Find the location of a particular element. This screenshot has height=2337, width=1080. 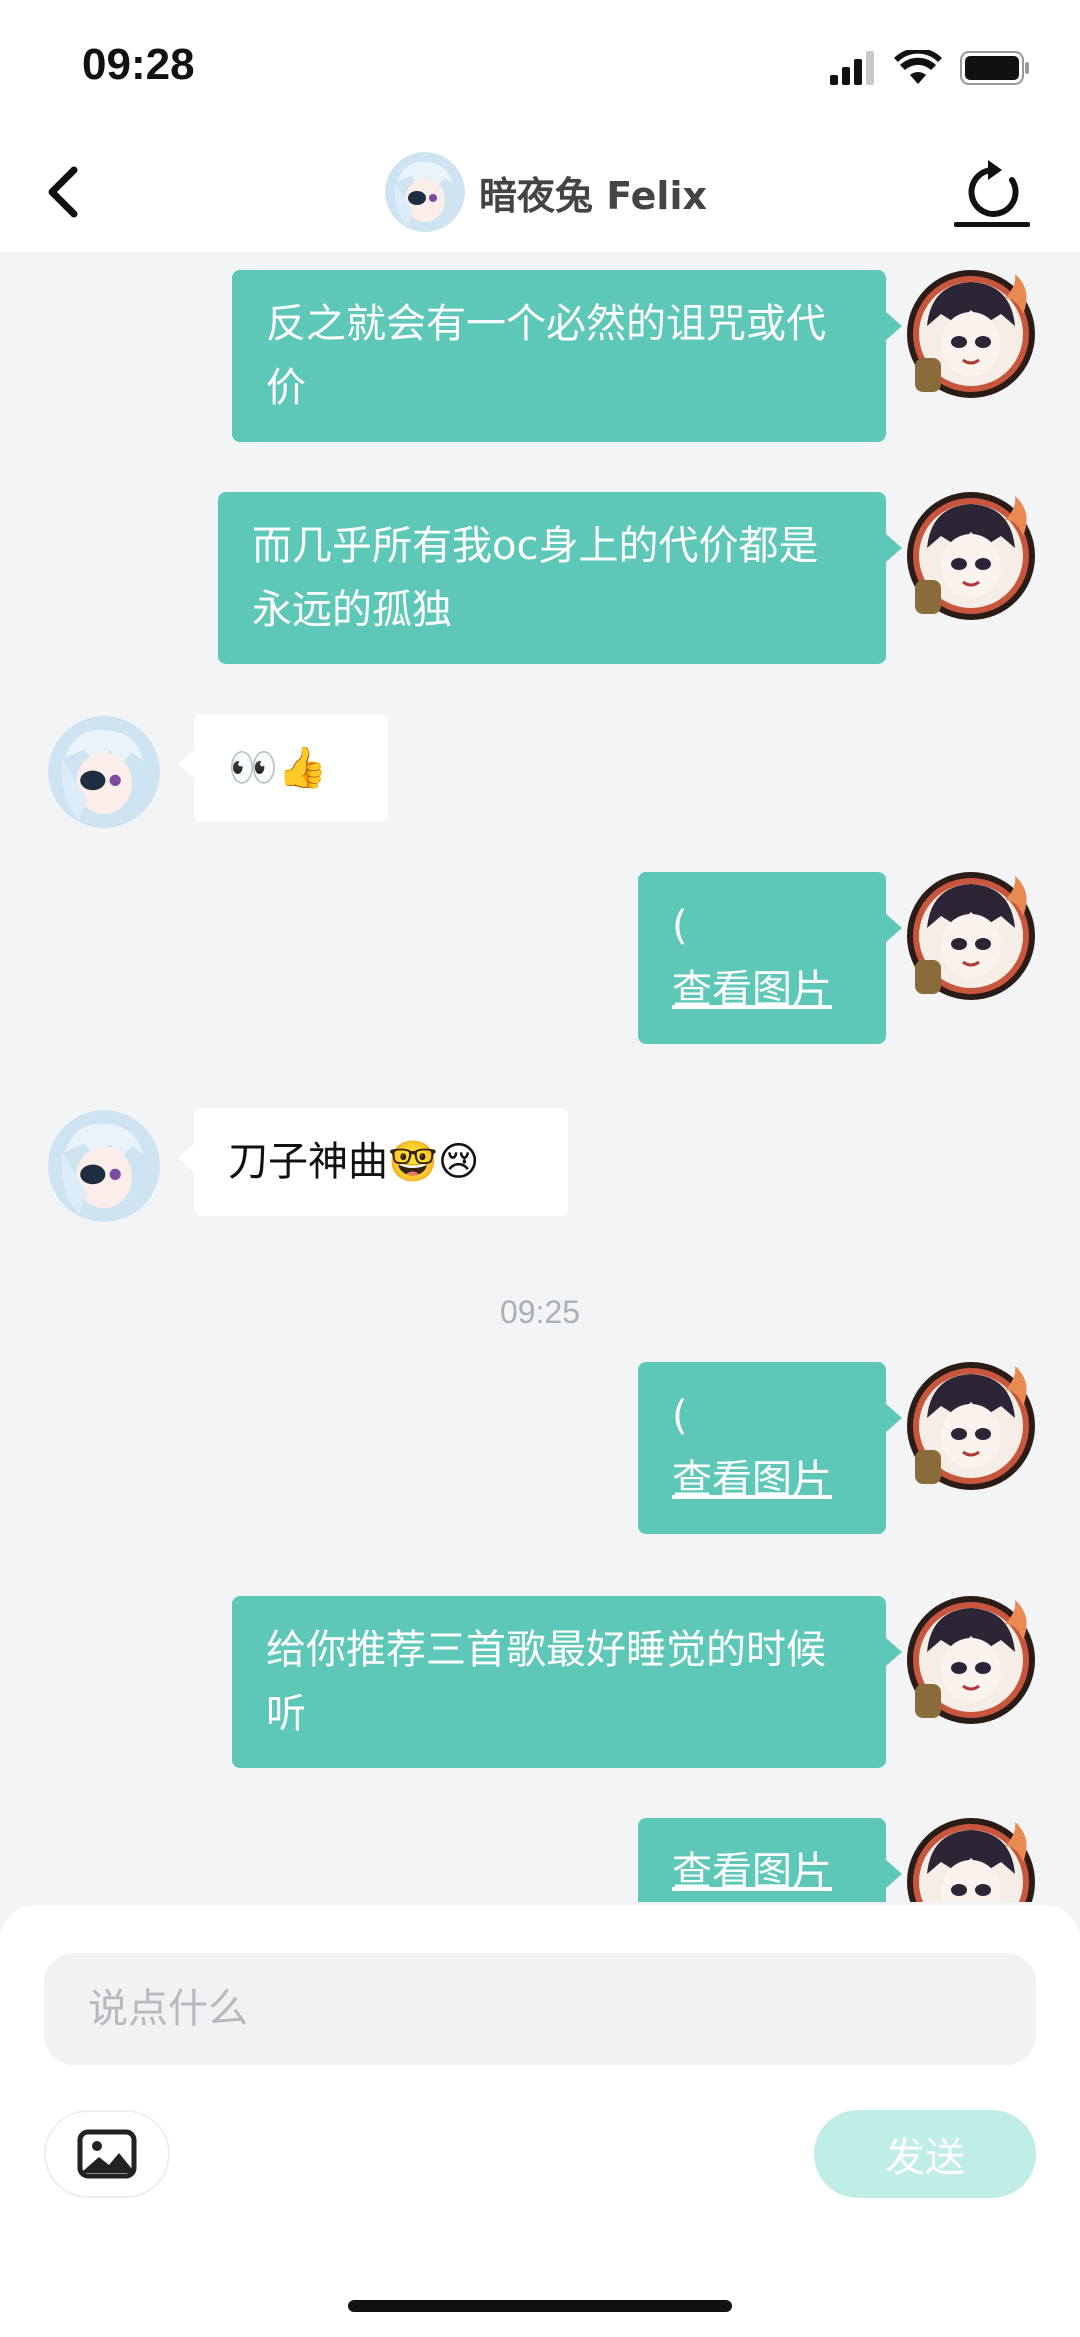

message-bubble-outgoing: 给你推荐三首歌最好睡觉的时候听 is located at coordinates (567, 1682).